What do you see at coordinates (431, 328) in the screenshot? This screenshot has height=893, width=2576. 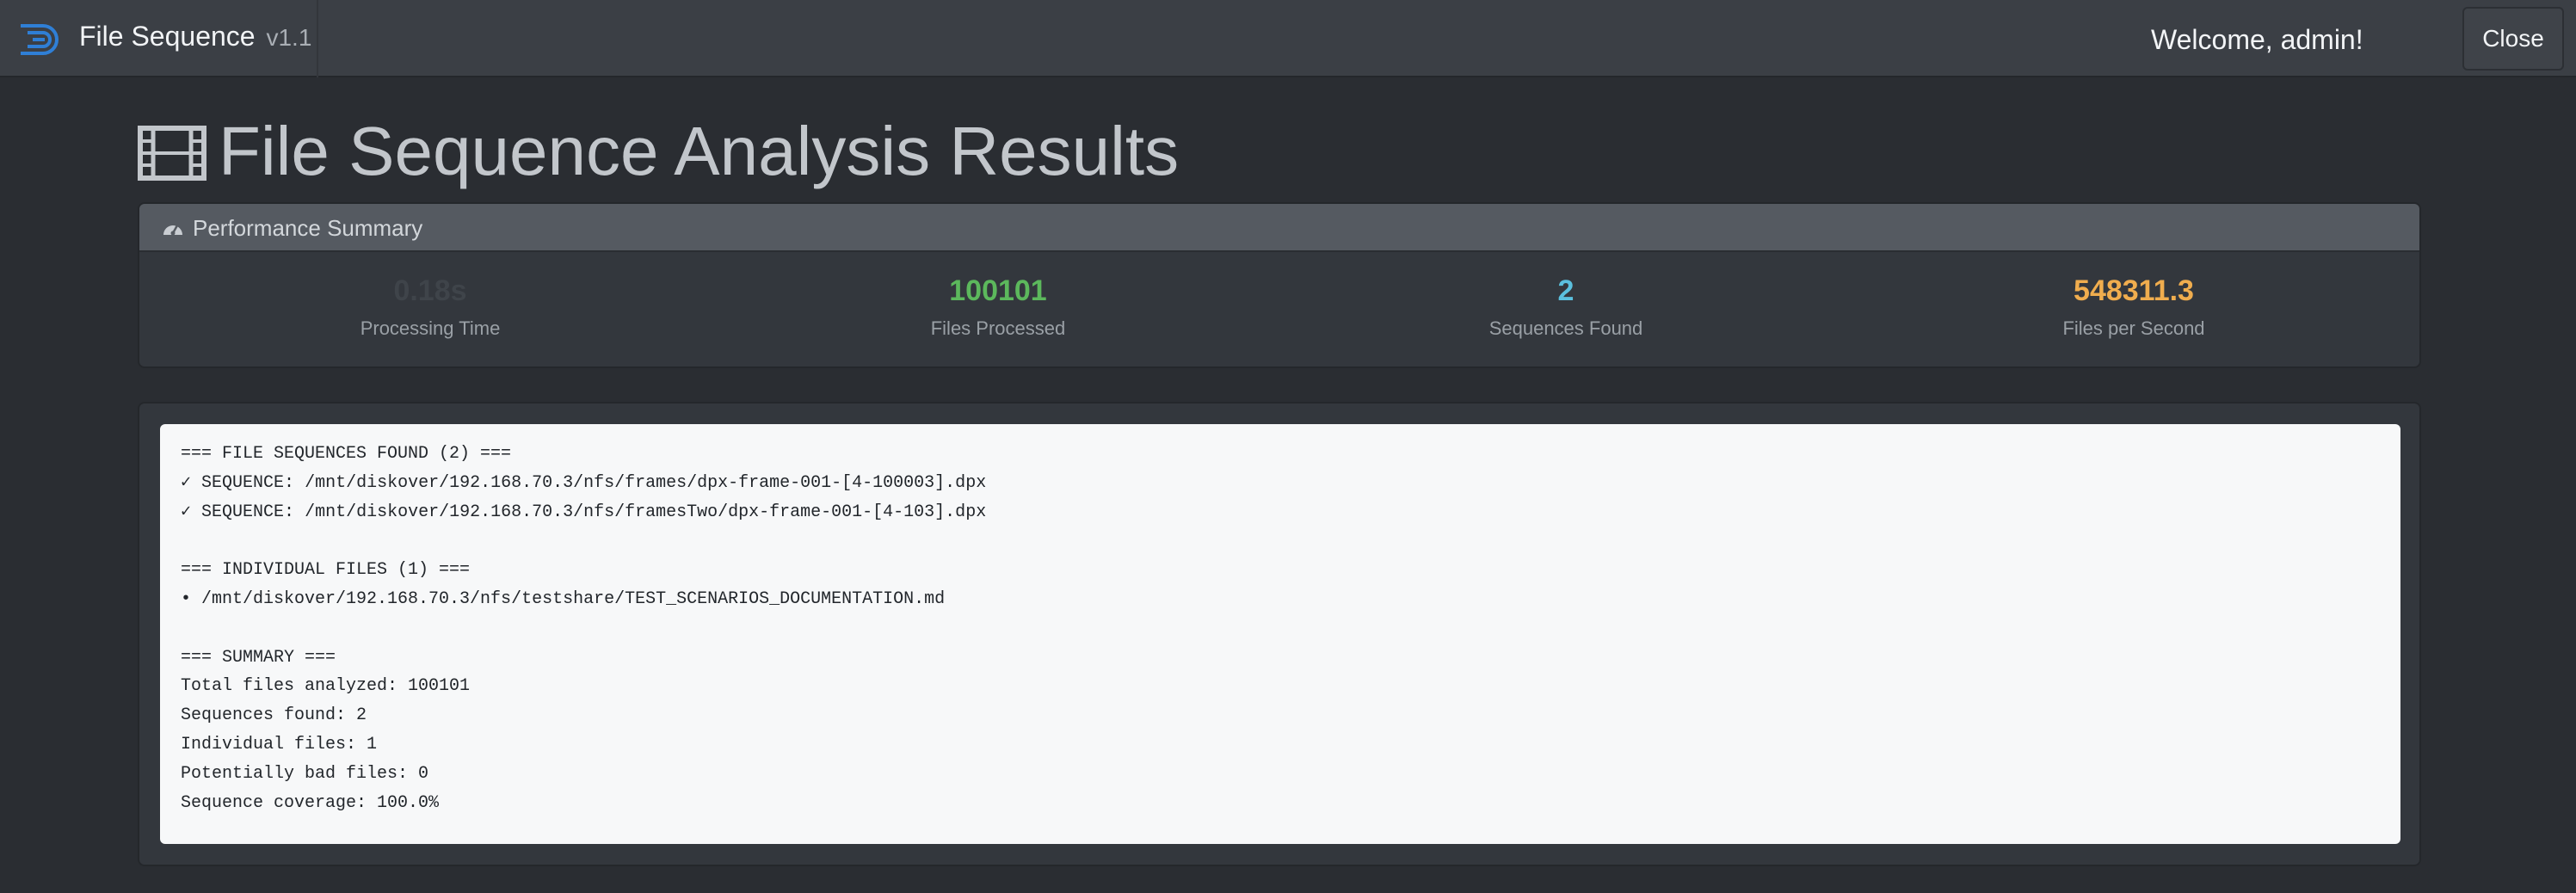 I see `stat-label: Processing Time` at bounding box center [431, 328].